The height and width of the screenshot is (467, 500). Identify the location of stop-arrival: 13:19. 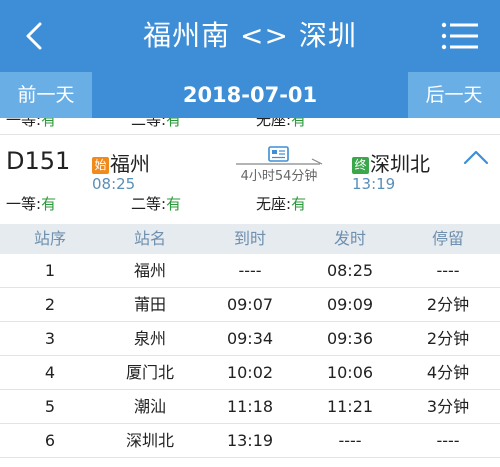
(250, 440).